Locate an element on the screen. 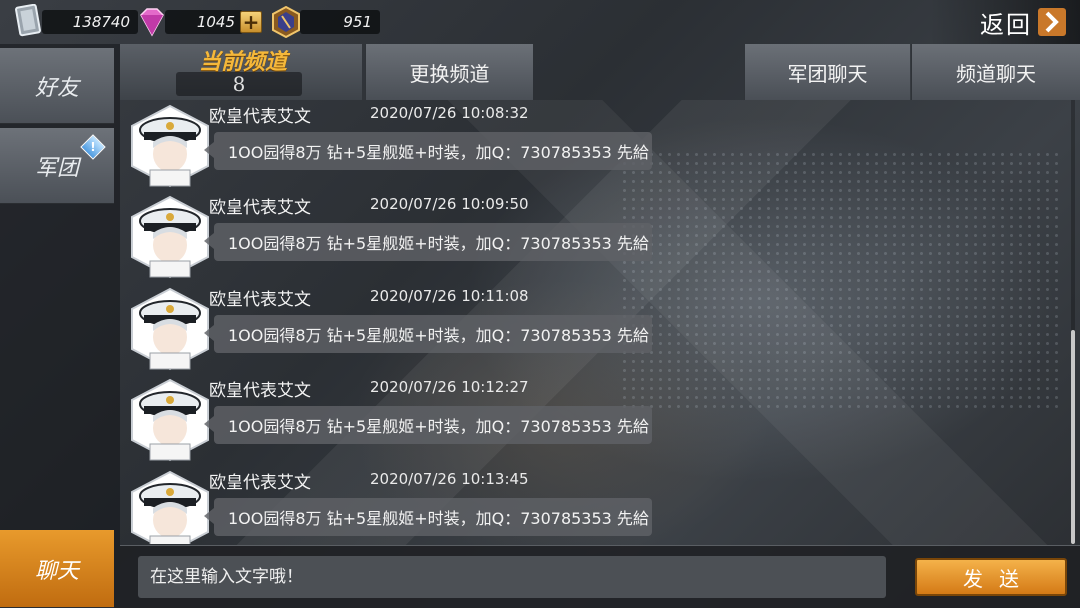 The image size is (1080, 608). current-channel-panel: 当前频道 8 is located at coordinates (241, 72).